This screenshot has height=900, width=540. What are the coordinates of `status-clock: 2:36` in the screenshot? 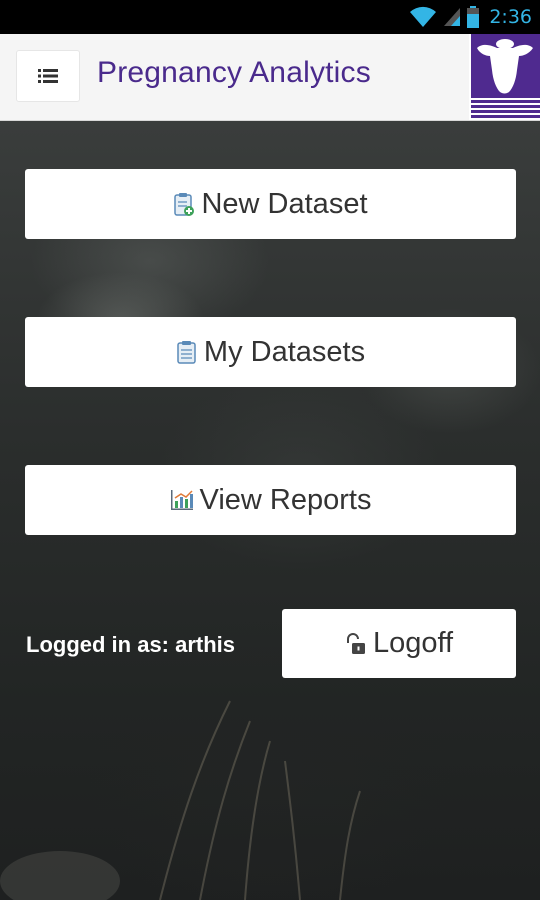 It's located at (510, 17).